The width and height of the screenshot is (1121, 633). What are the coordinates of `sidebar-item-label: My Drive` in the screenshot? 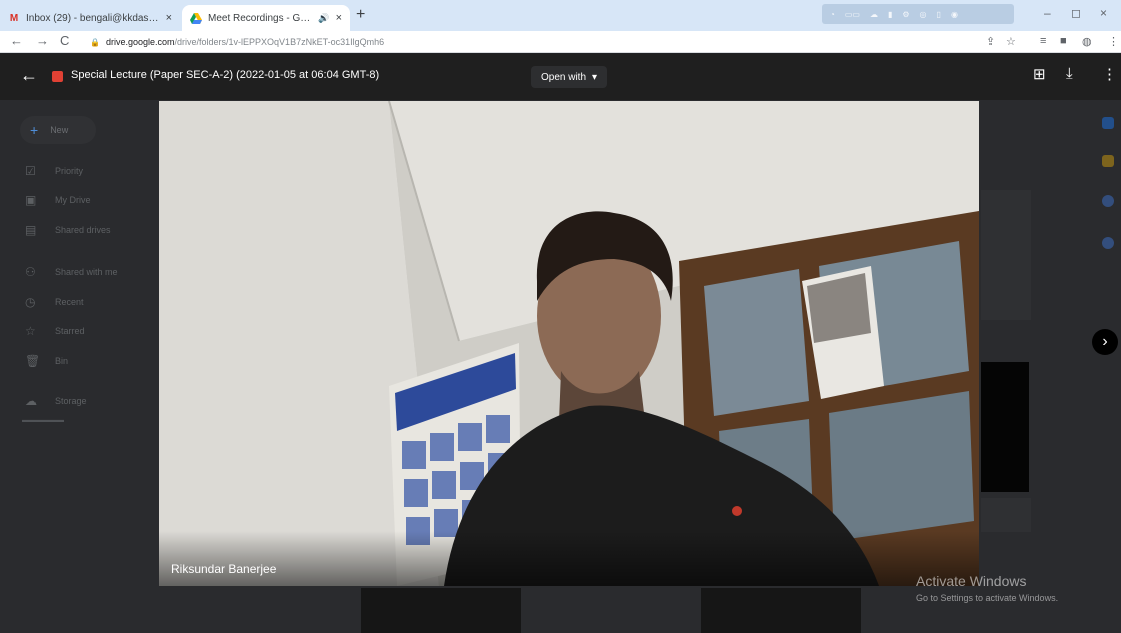 It's located at (73, 200).